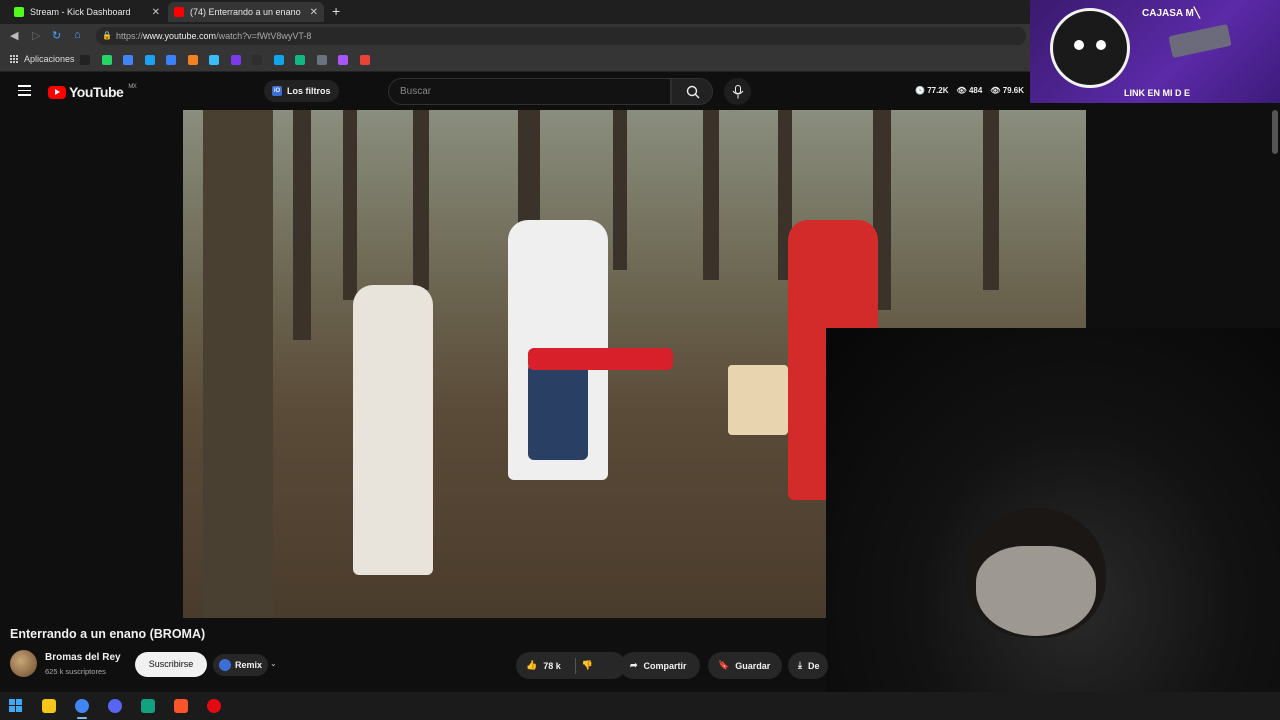 This screenshot has width=1280, height=720. Describe the element at coordinates (600, 359) in the screenshot. I see `chainsaw` at that location.